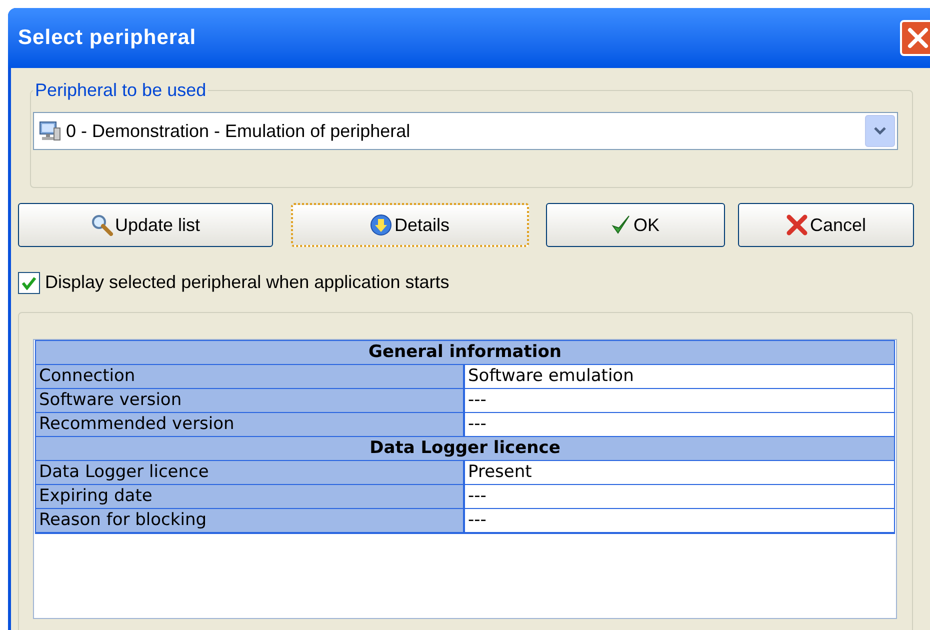  Describe the element at coordinates (918, 38) in the screenshot. I see `close-icon` at that location.